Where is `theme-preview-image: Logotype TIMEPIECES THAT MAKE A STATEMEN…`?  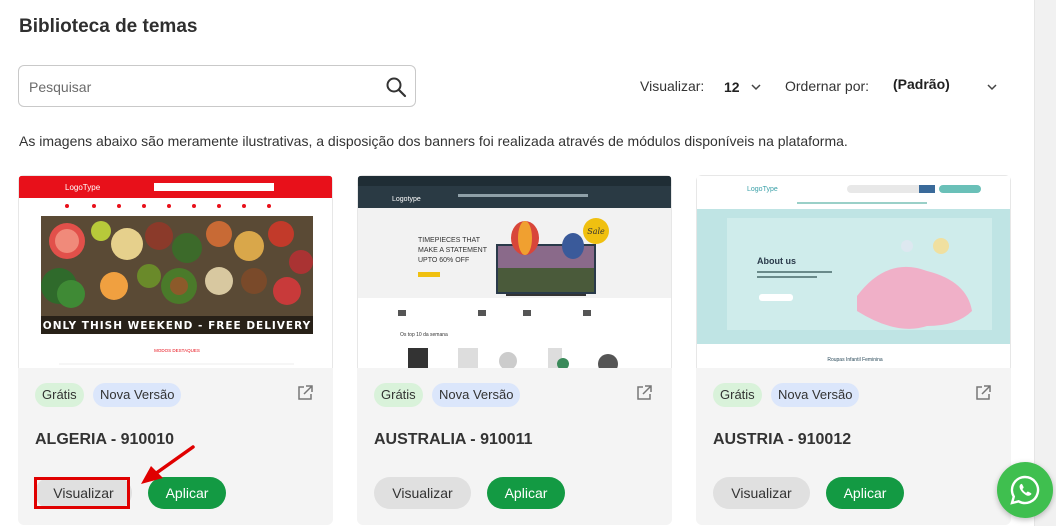
theme-preview-image: Logotype TIMEPIECES THAT MAKE A STATEMEN… is located at coordinates (514, 271).